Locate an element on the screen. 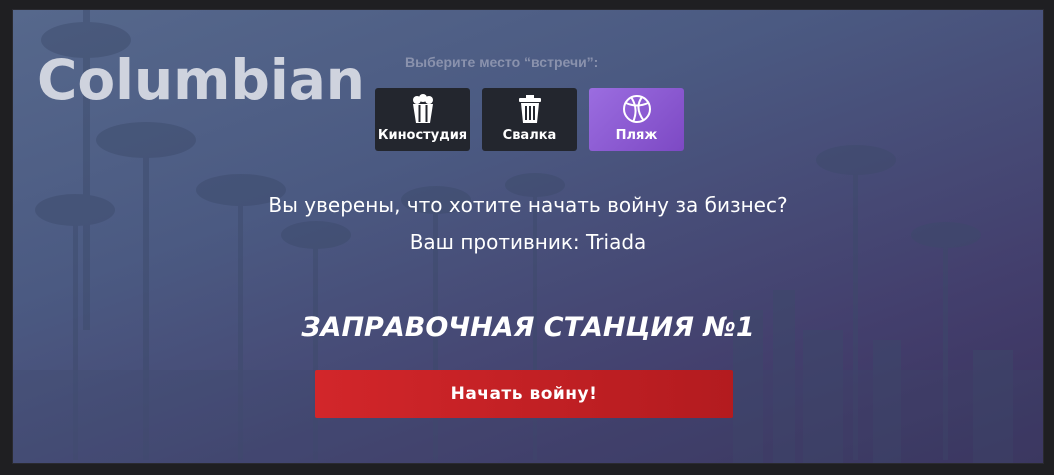  location-prompt: Выберите место “встречи”: is located at coordinates (502, 62).